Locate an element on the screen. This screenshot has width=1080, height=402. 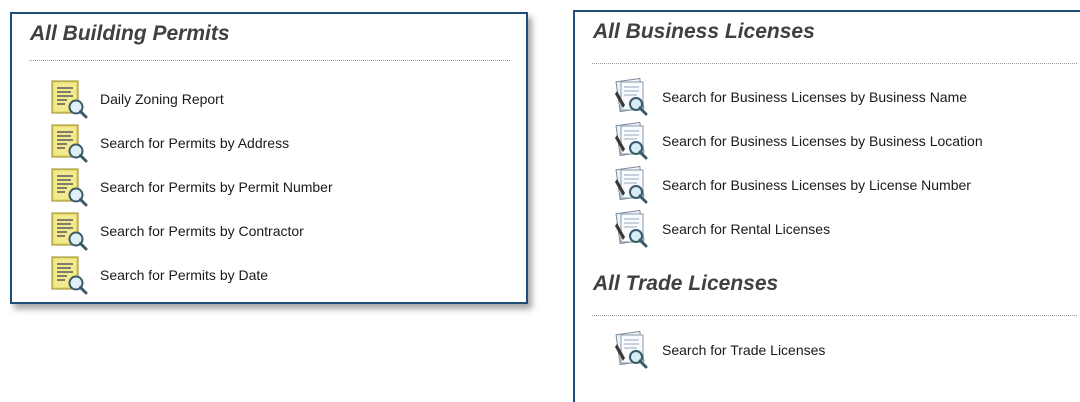
trade-licenses-title: All Trade Licenses is located at coordinates (686, 283).